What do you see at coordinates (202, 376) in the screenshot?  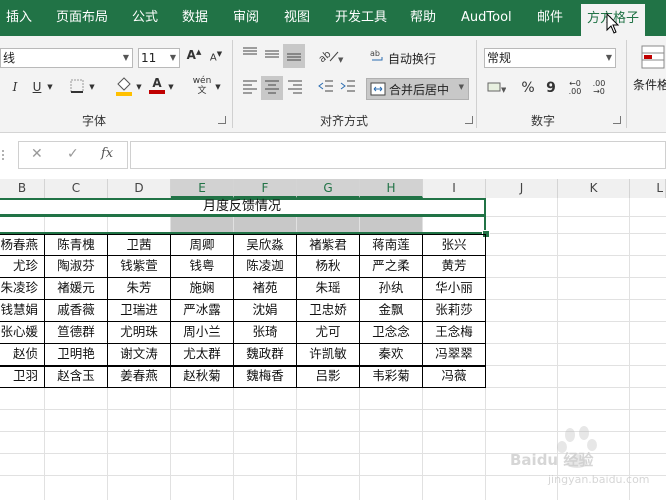 I see `table-cell: 赵秋菊` at bounding box center [202, 376].